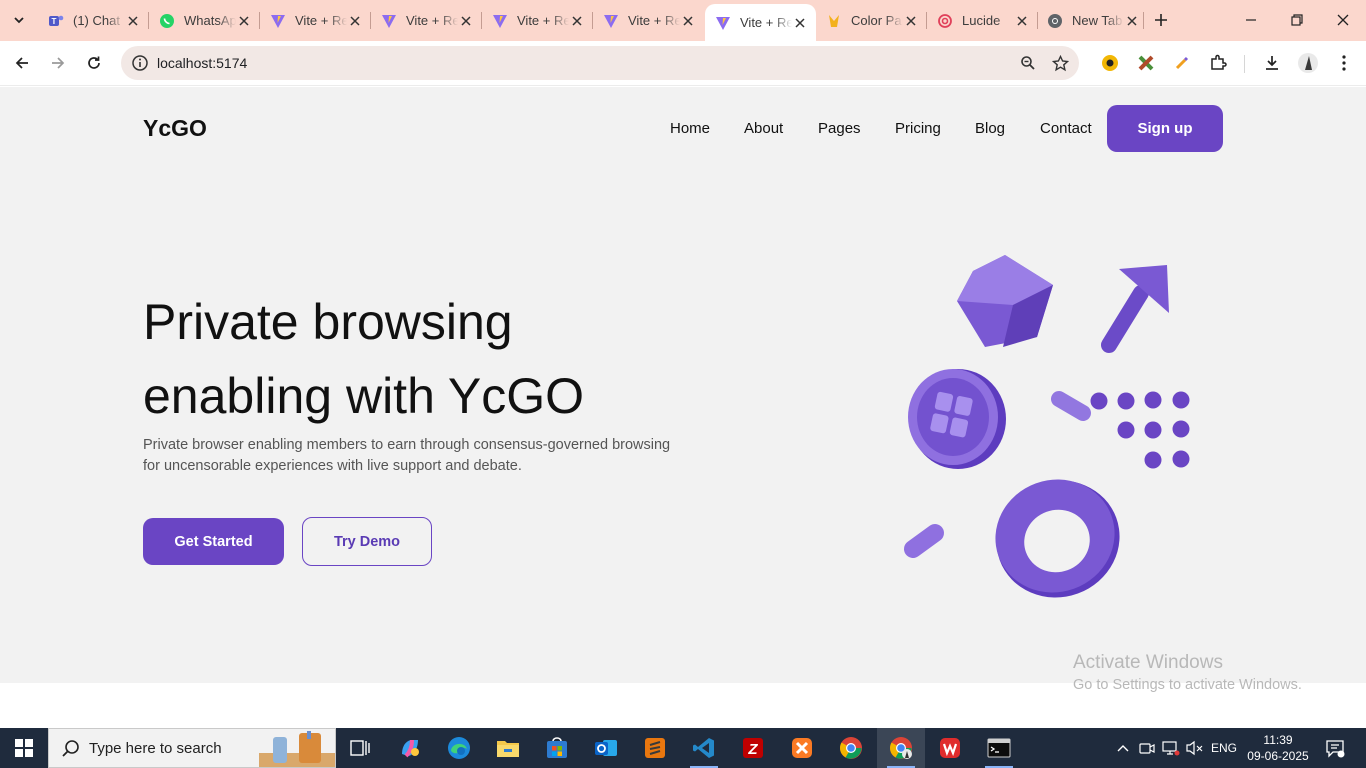  Describe the element at coordinates (94, 63) in the screenshot. I see `reload-button` at that location.